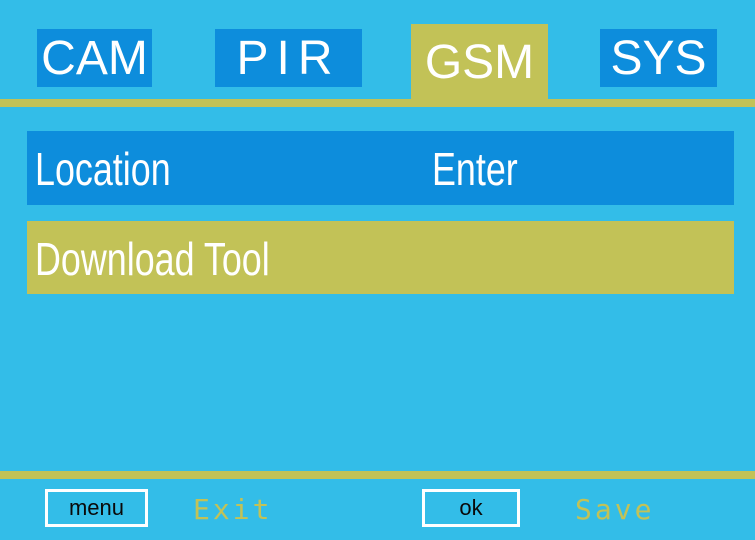 Image resolution: width=755 pixels, height=540 pixels. Describe the element at coordinates (380, 257) in the screenshot. I see `menu-item-download-tool: Download Tool` at that location.